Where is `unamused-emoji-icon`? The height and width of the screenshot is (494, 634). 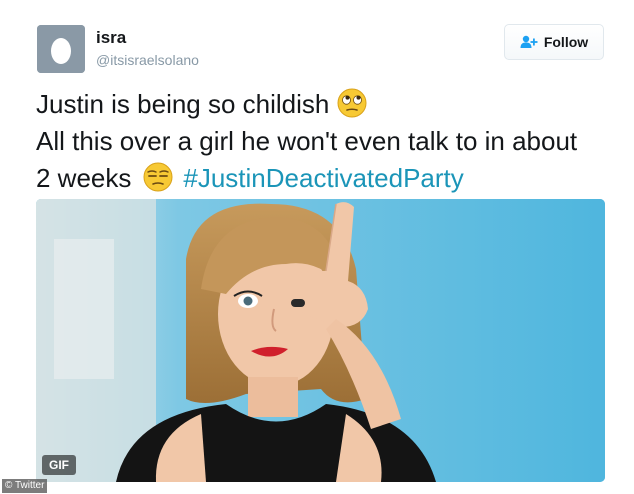
unamused-emoji-icon is located at coordinates (158, 177).